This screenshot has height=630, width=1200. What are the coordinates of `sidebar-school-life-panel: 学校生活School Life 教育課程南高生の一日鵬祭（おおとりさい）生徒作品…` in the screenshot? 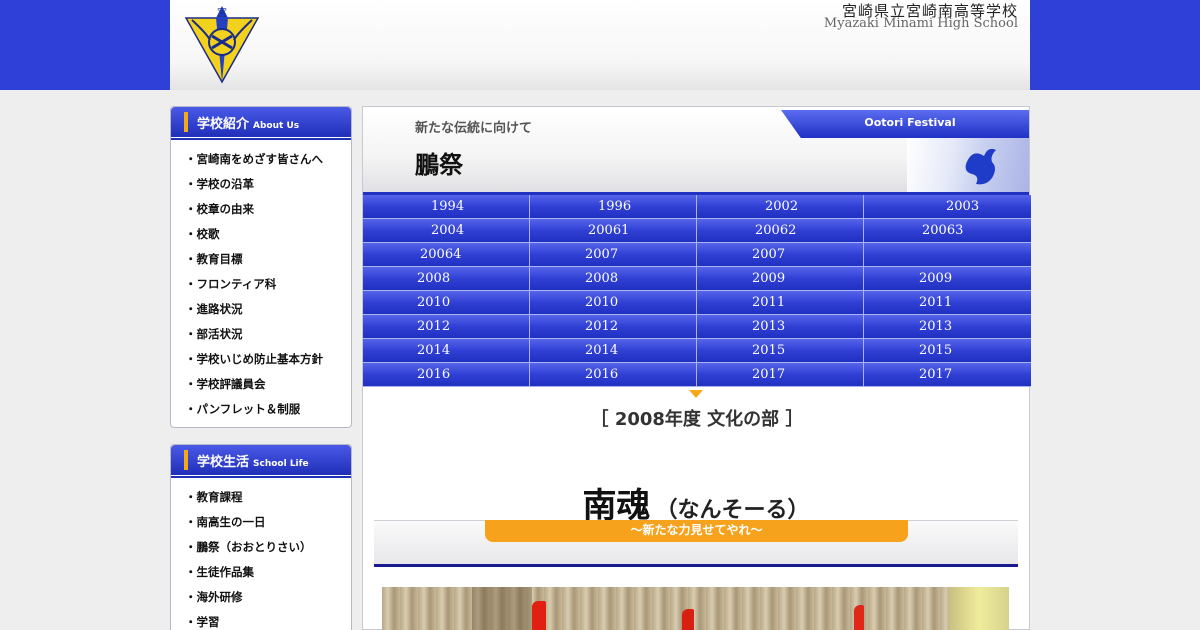 It's located at (261, 537).